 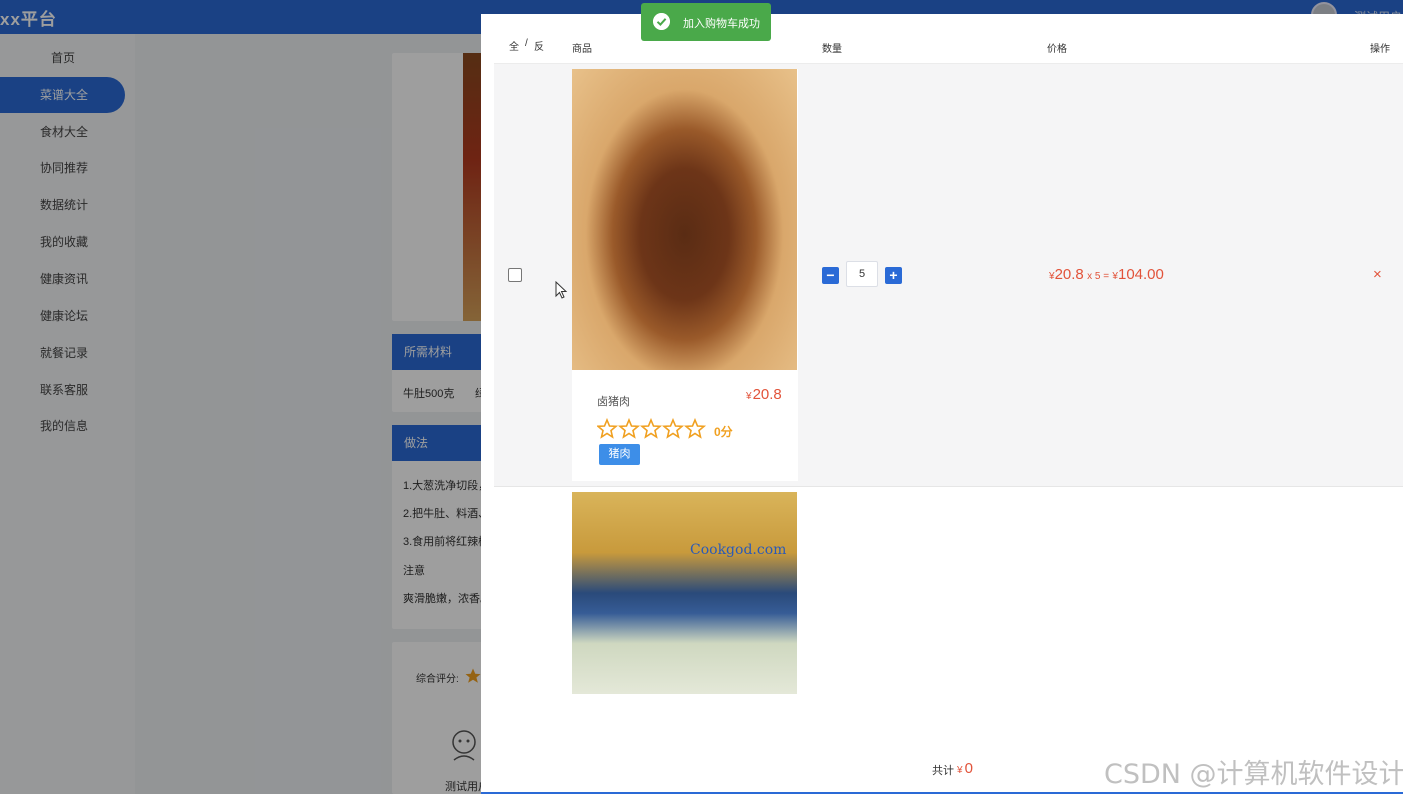 I want to click on product-card: Cookgod.com, so click(x=685, y=593).